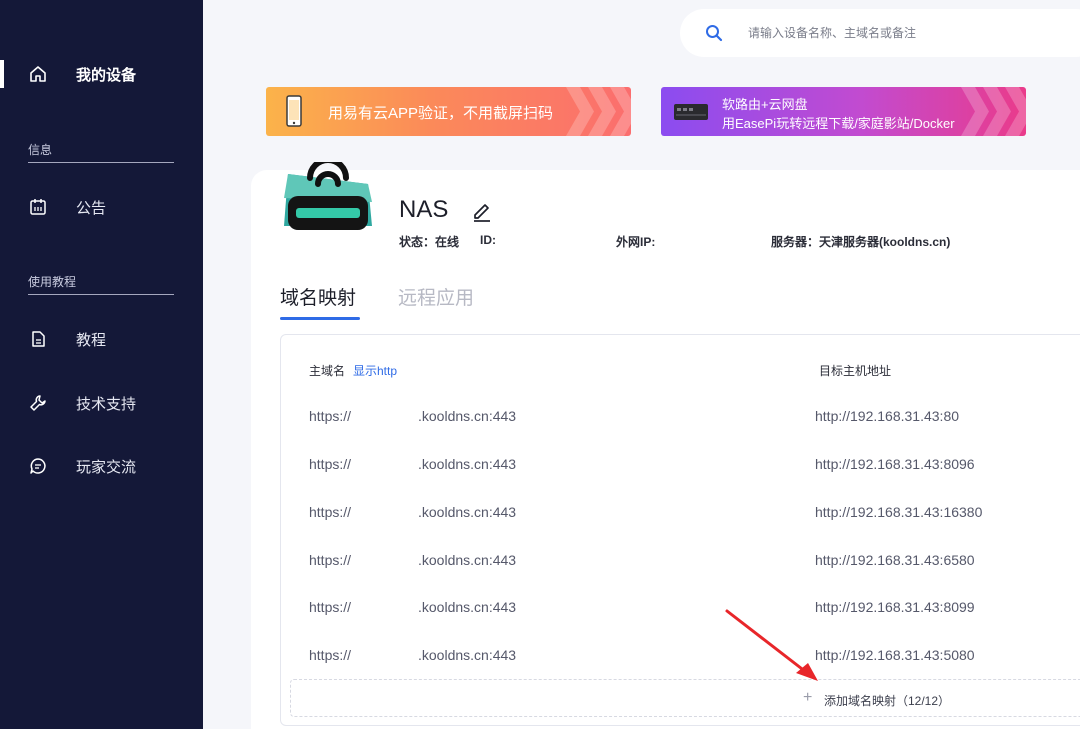 The width and height of the screenshot is (1080, 729). Describe the element at coordinates (294, 111) in the screenshot. I see `phone-icon` at that location.